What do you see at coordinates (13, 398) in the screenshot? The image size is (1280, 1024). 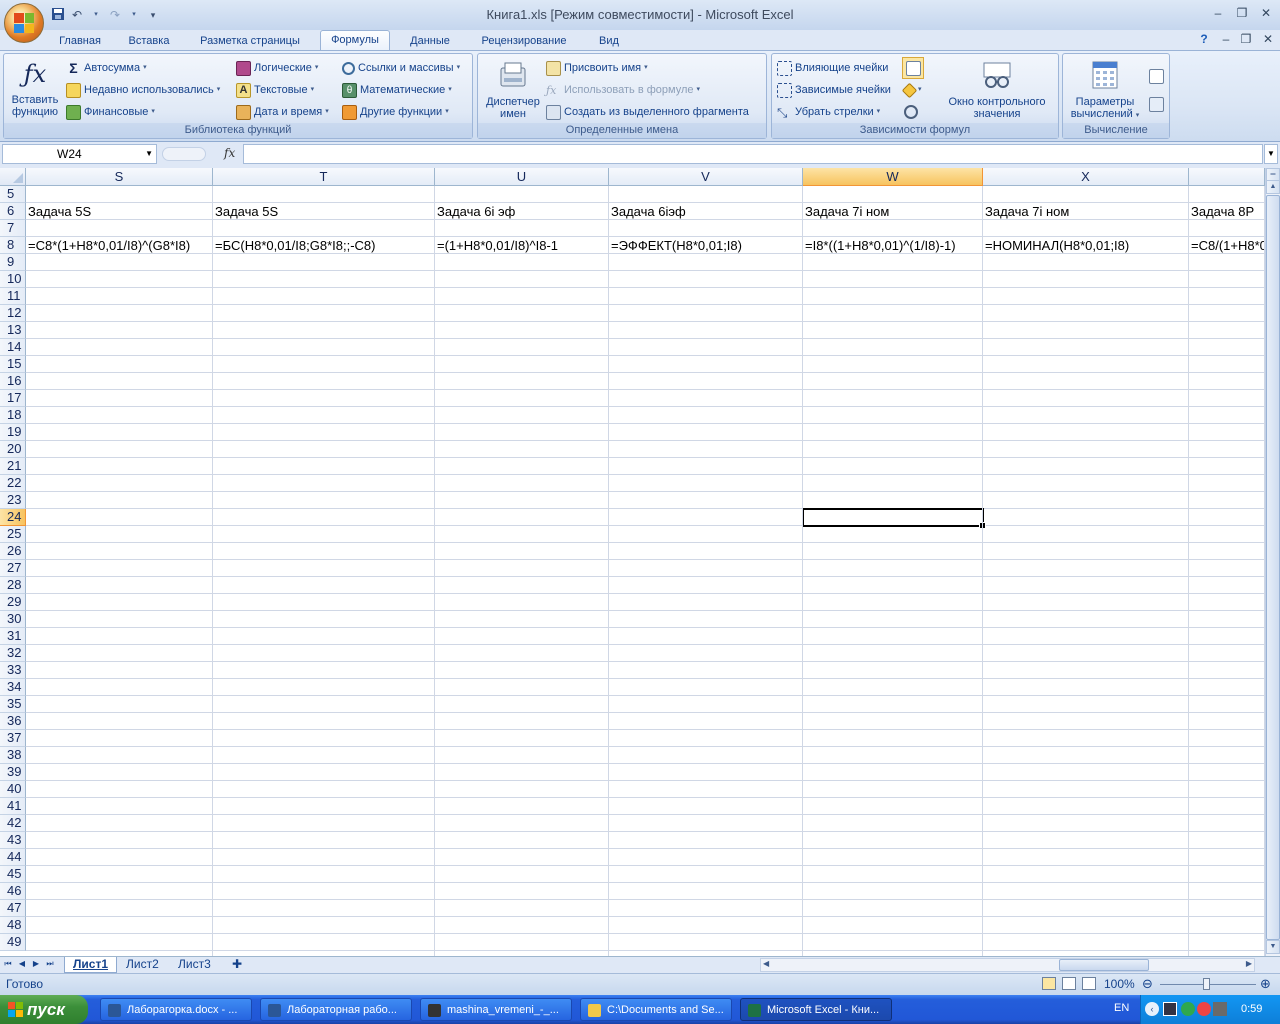 I see `row-header: 17` at bounding box center [13, 398].